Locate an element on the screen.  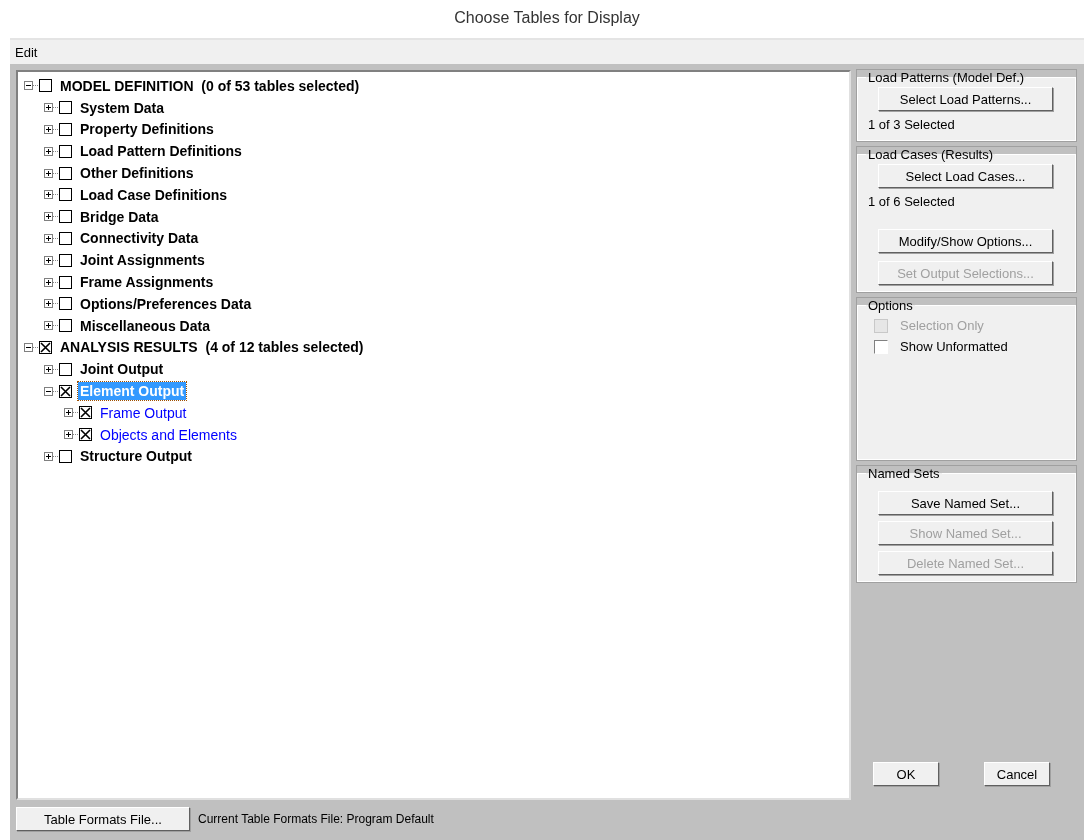
tree-item-label: Frame Assignments is located at coordinates (147, 282).